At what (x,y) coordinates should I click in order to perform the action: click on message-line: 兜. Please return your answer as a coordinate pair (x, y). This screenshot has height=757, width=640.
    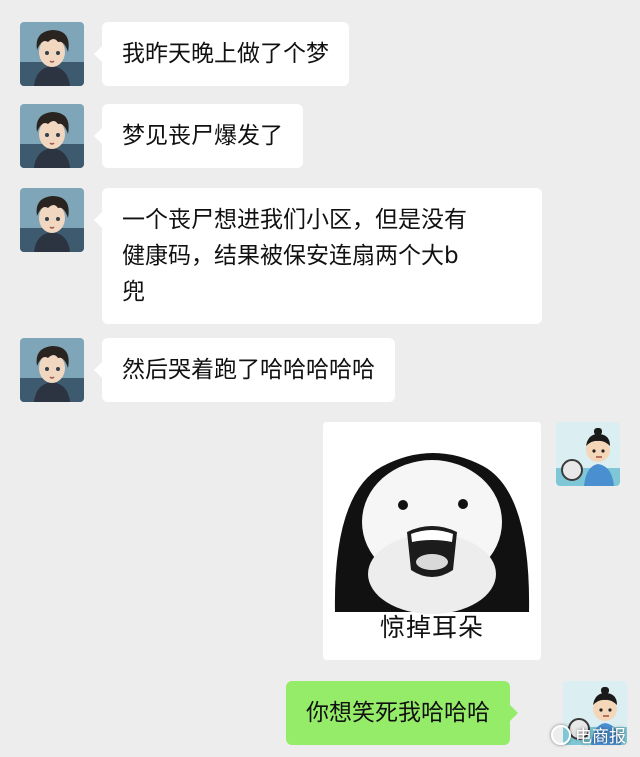
    Looking at the image, I should click on (133, 292).